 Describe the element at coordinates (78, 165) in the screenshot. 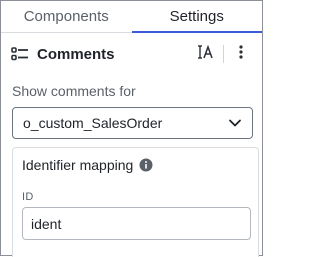

I see `identifier-mapping-label: Identifier mapping` at that location.